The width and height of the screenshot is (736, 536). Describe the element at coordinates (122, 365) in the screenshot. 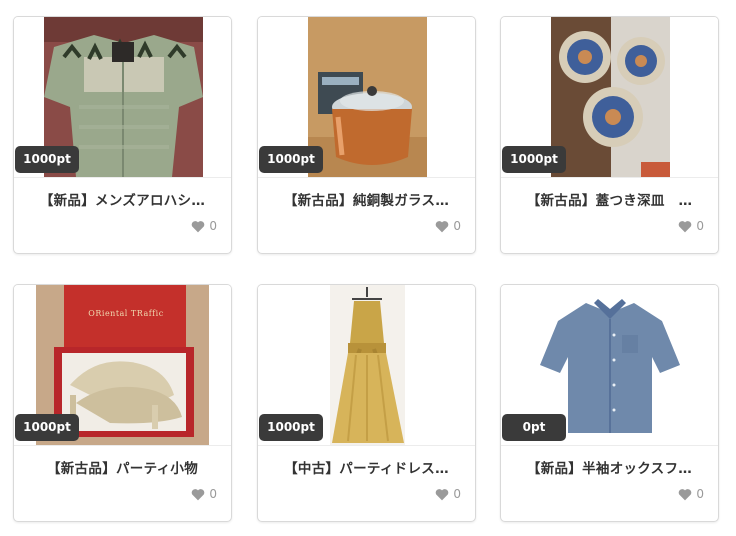

I see `product-image: ORiental TRaffic 1000pt` at that location.